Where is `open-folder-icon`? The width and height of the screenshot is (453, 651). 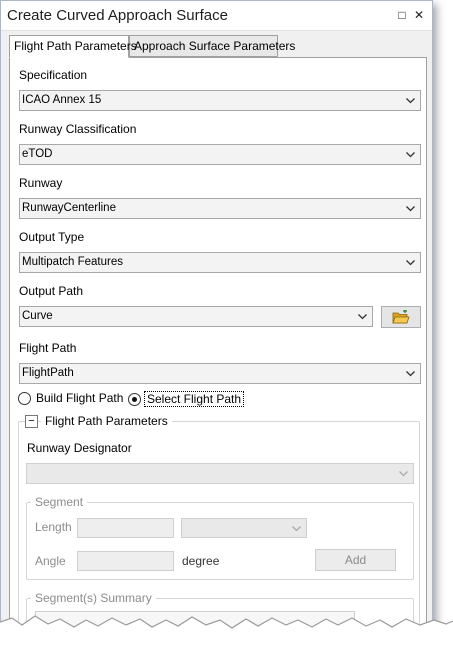 open-folder-icon is located at coordinates (401, 316).